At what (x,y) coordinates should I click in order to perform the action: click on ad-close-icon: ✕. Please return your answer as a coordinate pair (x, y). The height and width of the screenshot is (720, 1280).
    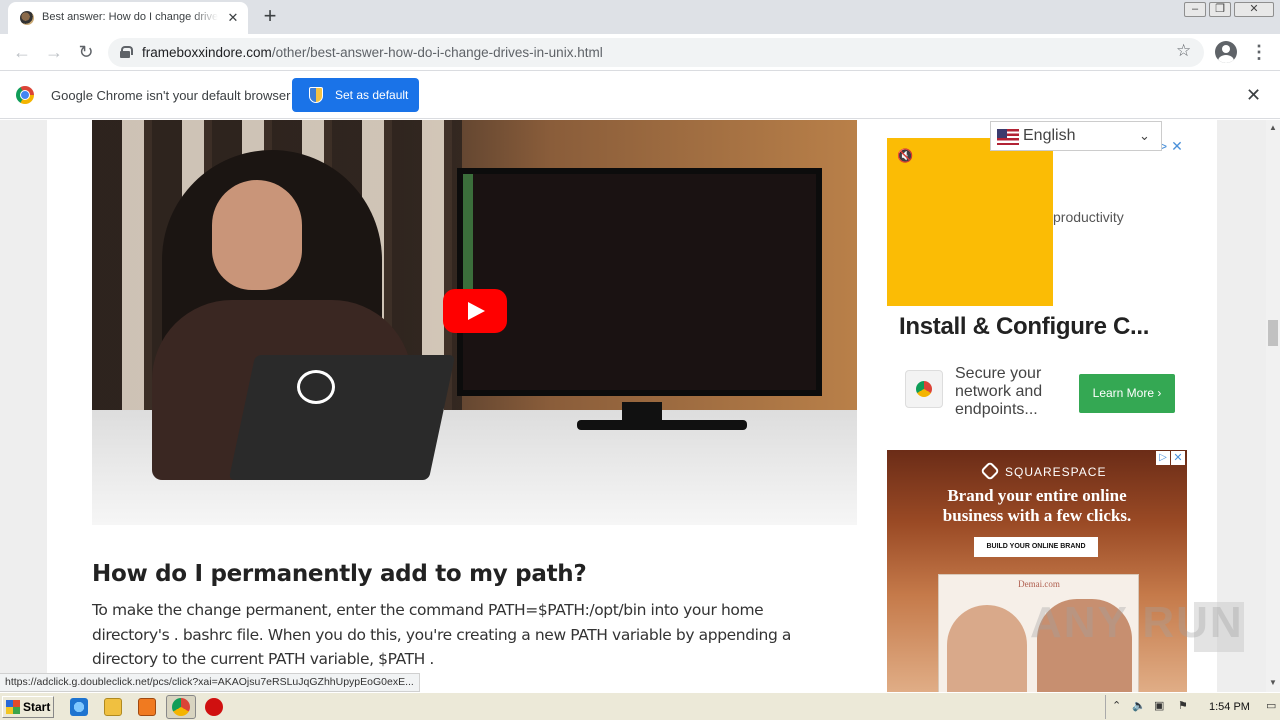
    Looking at the image, I should click on (1178, 458).